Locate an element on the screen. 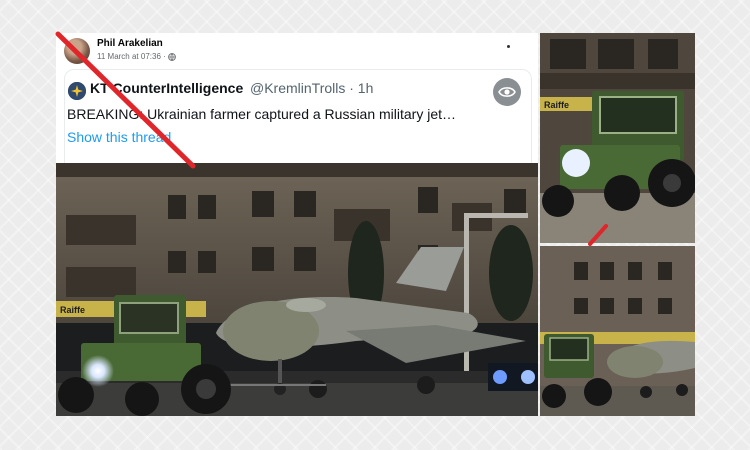 The image size is (750, 450). post-header: Phil Arakelian 11 March at 07:36 · is located at coordinates (297, 51).